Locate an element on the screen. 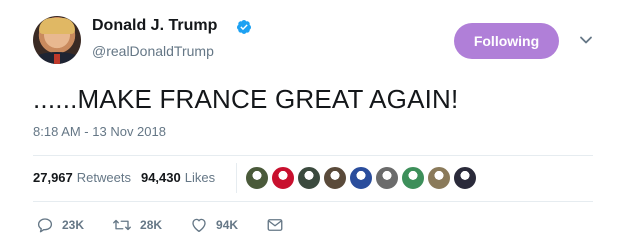 The height and width of the screenshot is (249, 622). like-icon is located at coordinates (199, 225).